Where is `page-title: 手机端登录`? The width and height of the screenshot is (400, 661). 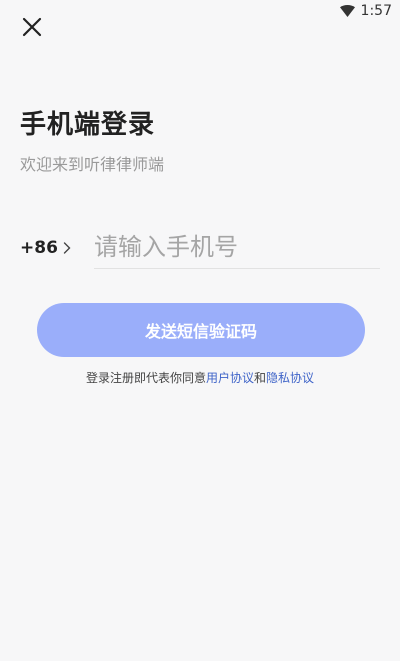
page-title: 手机端登录 is located at coordinates (88, 125).